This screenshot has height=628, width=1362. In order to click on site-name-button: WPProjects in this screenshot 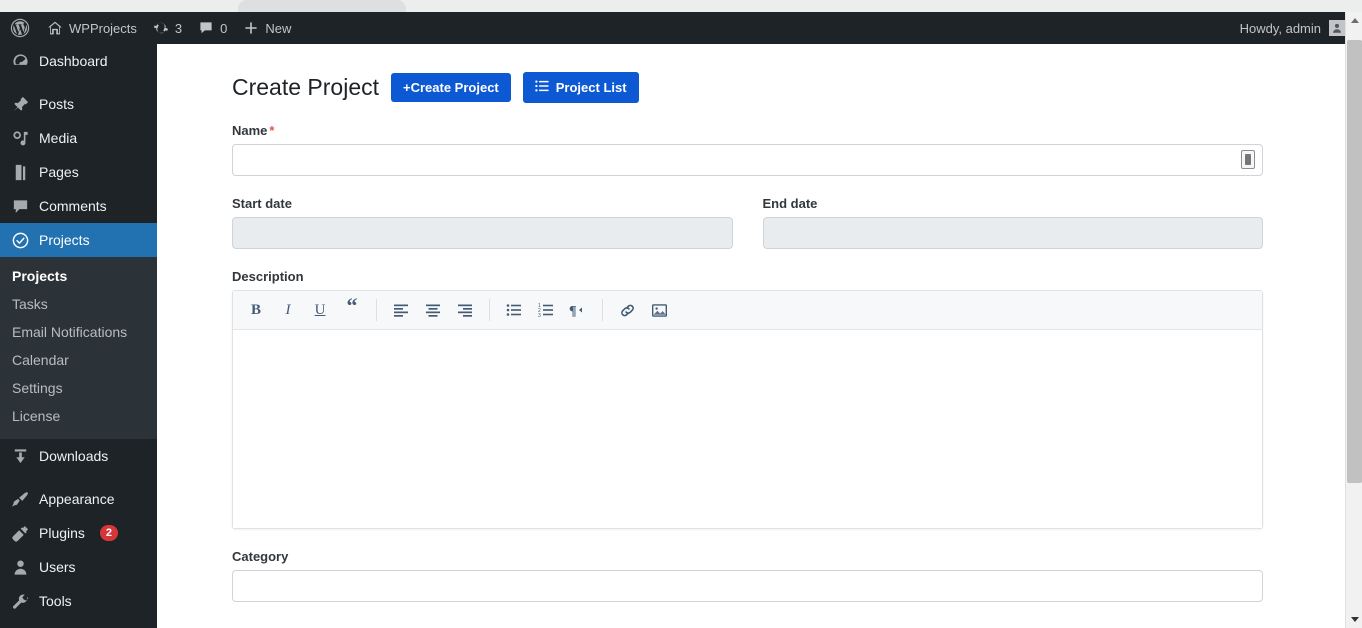, I will do `click(92, 28)`.